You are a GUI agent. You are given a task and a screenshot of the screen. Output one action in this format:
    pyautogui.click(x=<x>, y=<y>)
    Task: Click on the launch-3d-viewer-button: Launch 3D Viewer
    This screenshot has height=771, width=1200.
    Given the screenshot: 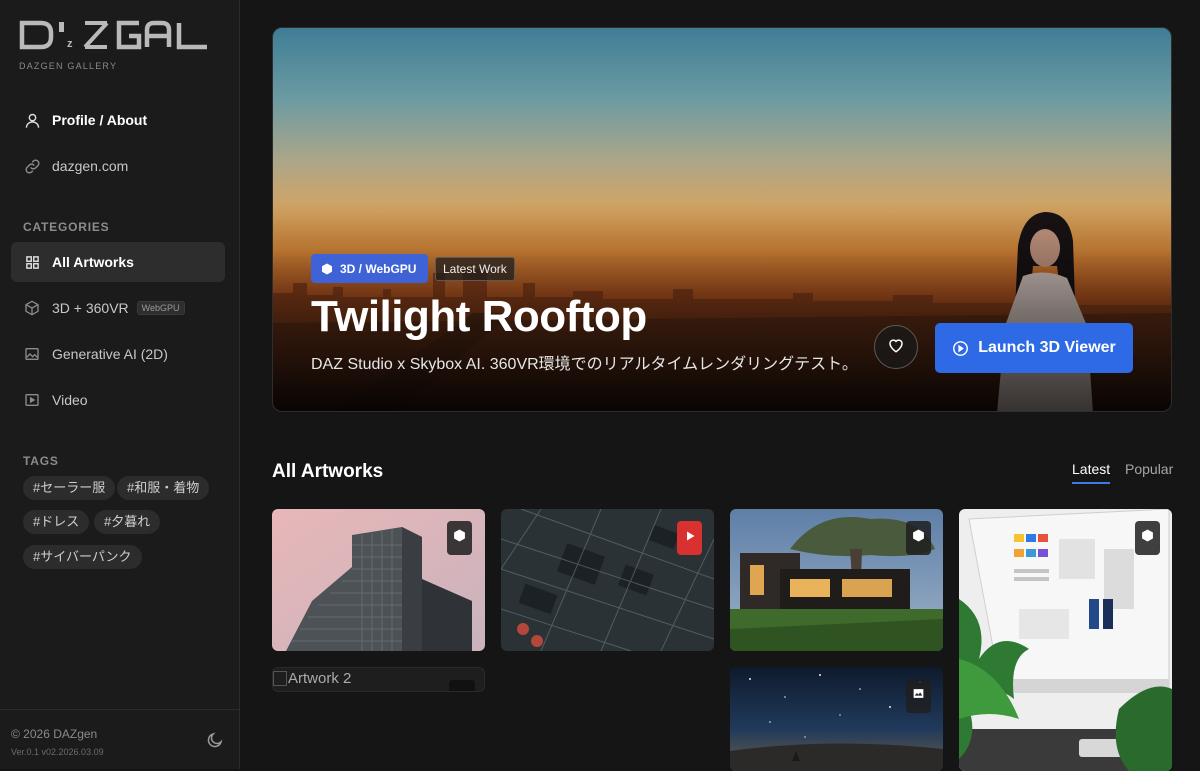 What is the action you would take?
    pyautogui.click(x=1034, y=348)
    